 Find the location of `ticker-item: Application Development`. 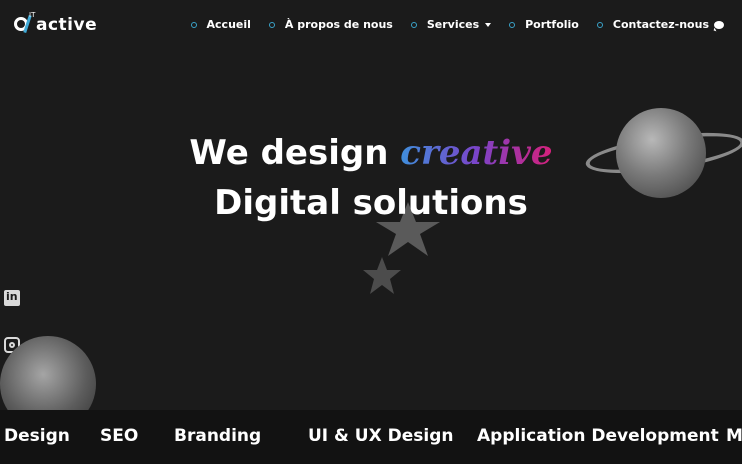

ticker-item: Application Development is located at coordinates (598, 436).